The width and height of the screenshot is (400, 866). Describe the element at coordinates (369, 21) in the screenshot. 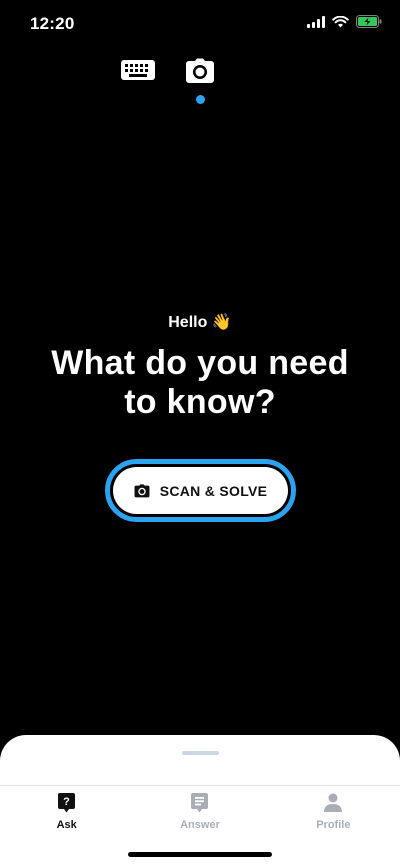

I see `battery-charging-icon` at that location.